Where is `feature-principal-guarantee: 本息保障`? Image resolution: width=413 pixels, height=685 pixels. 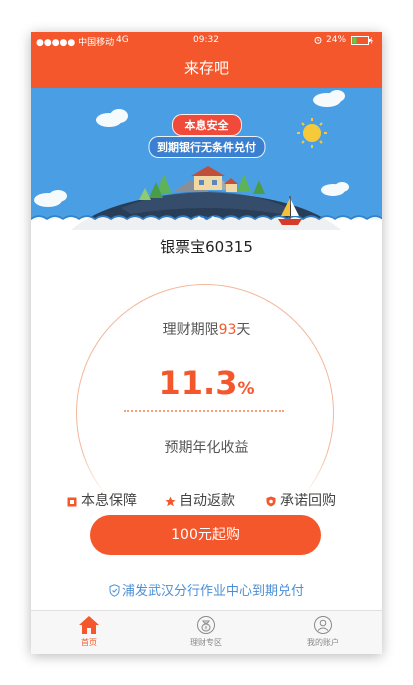 feature-principal-guarantee: 本息保障 is located at coordinates (102, 500).